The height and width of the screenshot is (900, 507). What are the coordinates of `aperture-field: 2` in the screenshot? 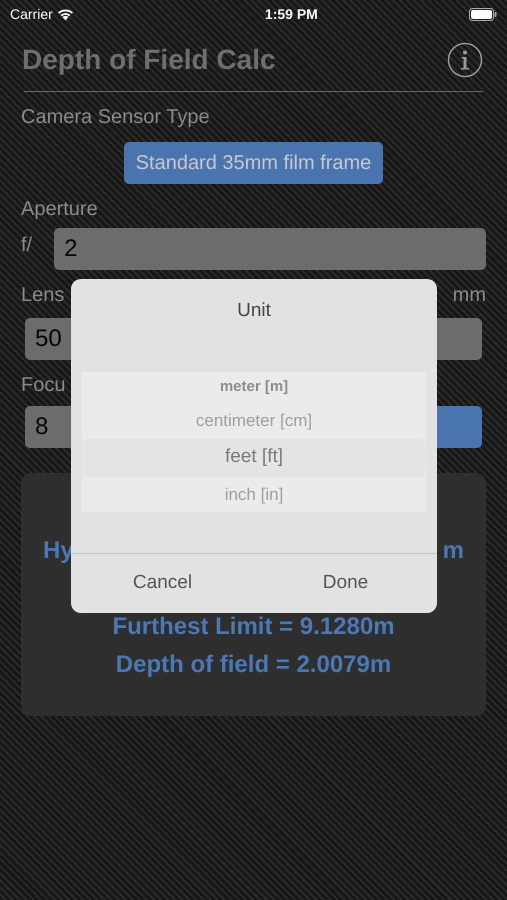 It's located at (270, 249).